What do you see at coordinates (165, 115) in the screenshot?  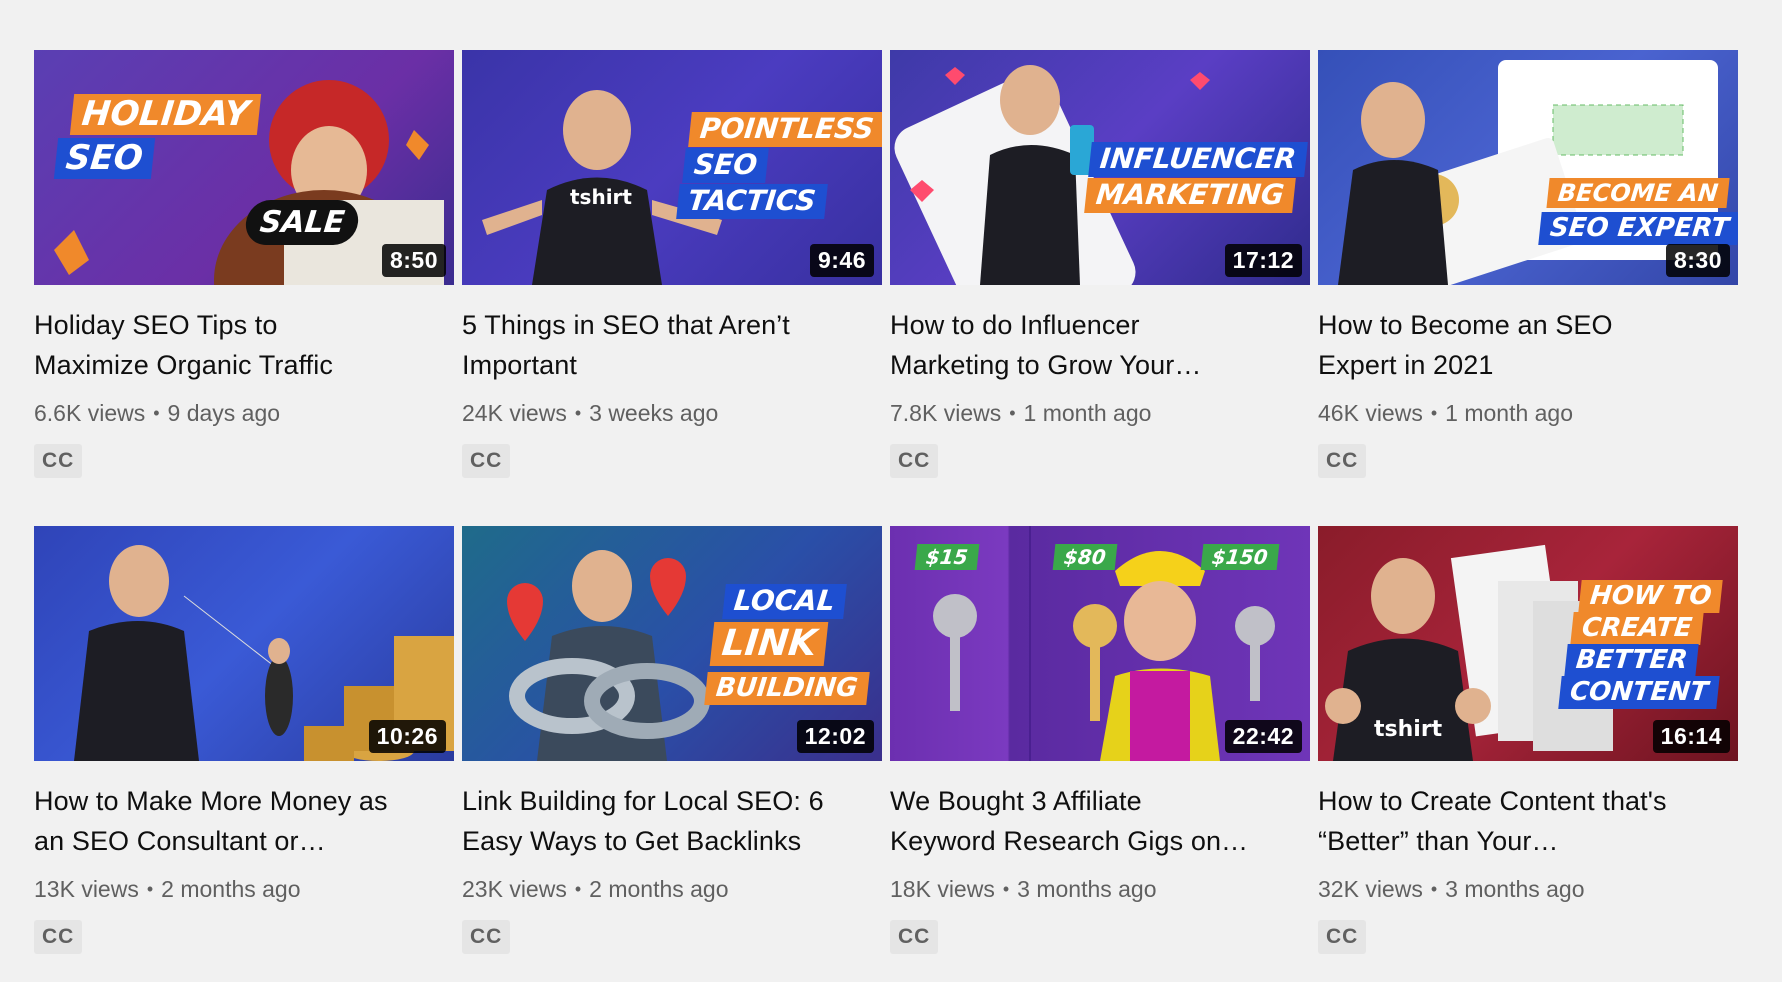 I see `thumb-text-holiday: HOLIDAY` at bounding box center [165, 115].